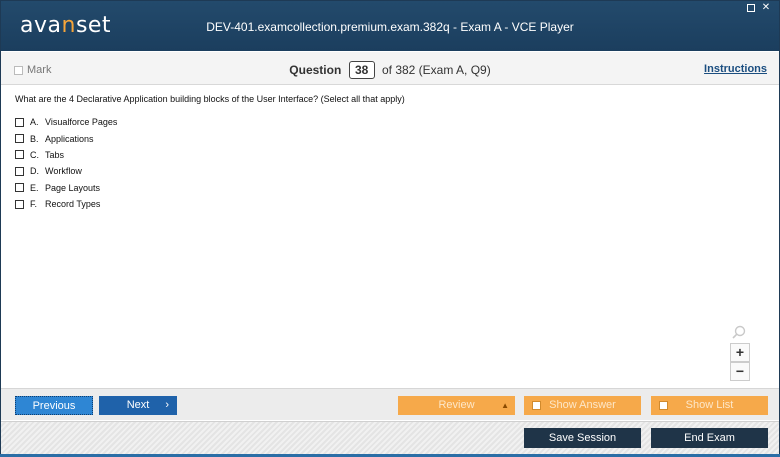 The width and height of the screenshot is (780, 457). Describe the element at coordinates (385, 204) in the screenshot. I see `answer-option-f: F. Record Types` at that location.